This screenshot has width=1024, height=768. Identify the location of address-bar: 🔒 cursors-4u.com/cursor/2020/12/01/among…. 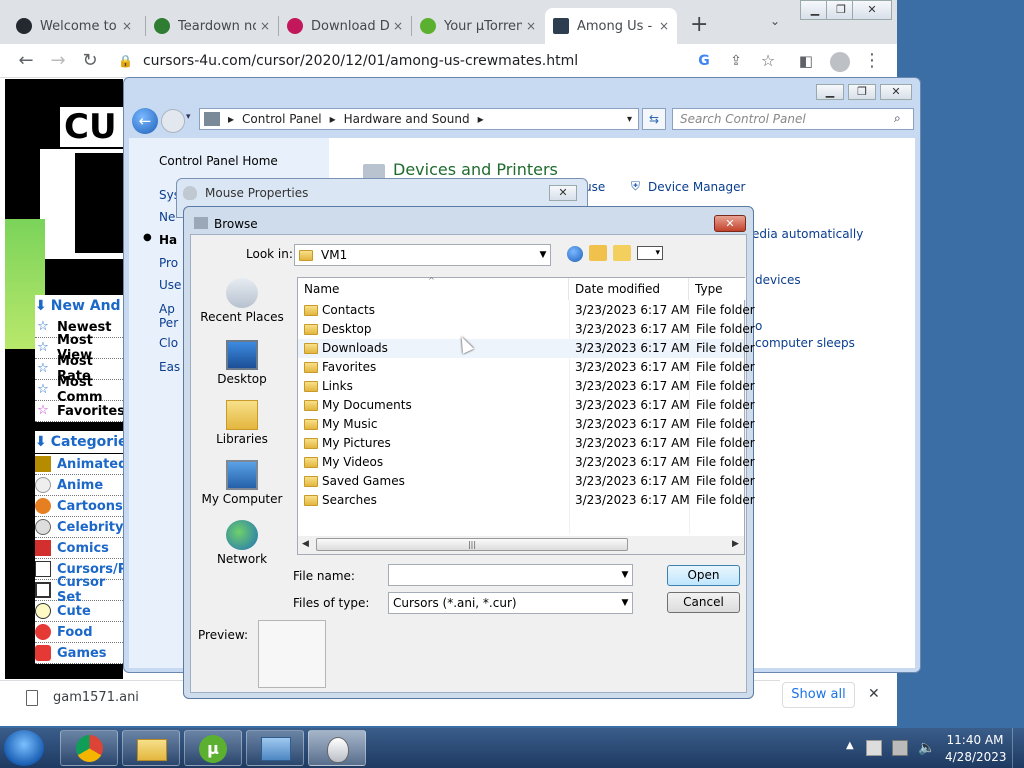
(408, 61).